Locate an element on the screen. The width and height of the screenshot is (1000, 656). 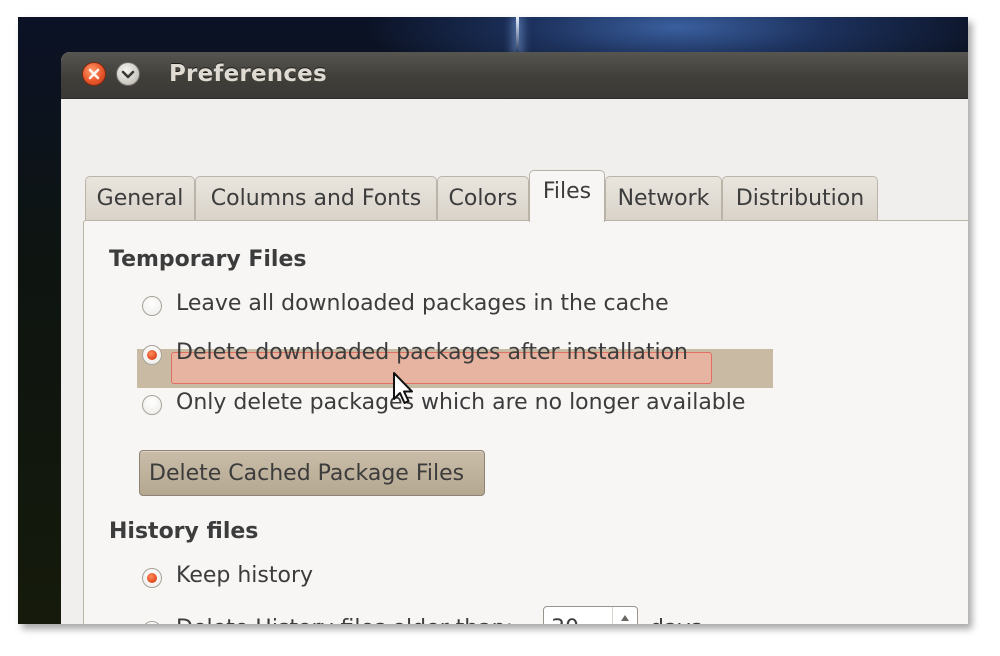
close-icon is located at coordinates (94, 74).